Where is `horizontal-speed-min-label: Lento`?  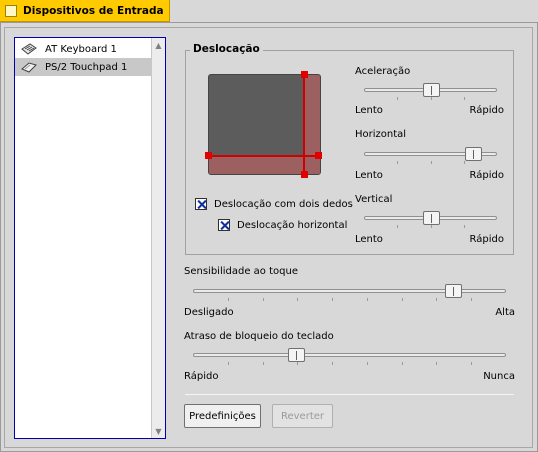
horizontal-speed-min-label: Lento is located at coordinates (369, 175).